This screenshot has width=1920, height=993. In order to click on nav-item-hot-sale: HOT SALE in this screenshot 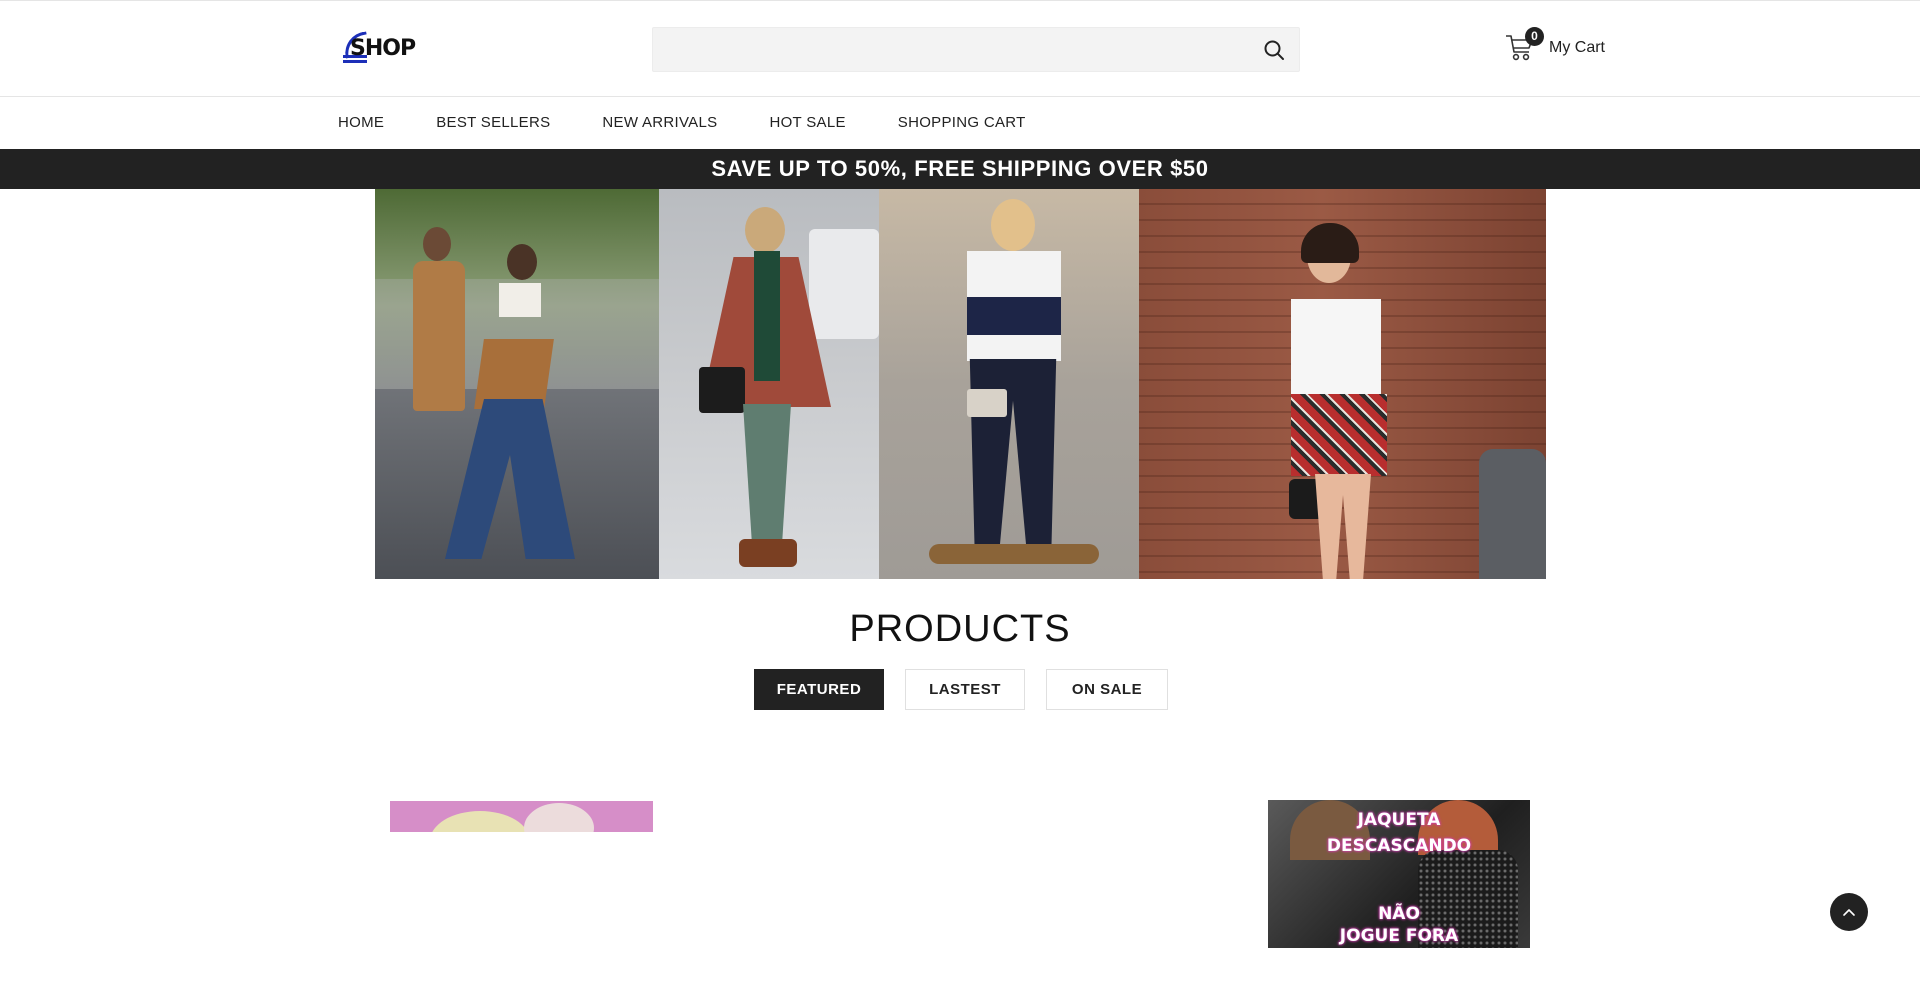, I will do `click(807, 122)`.